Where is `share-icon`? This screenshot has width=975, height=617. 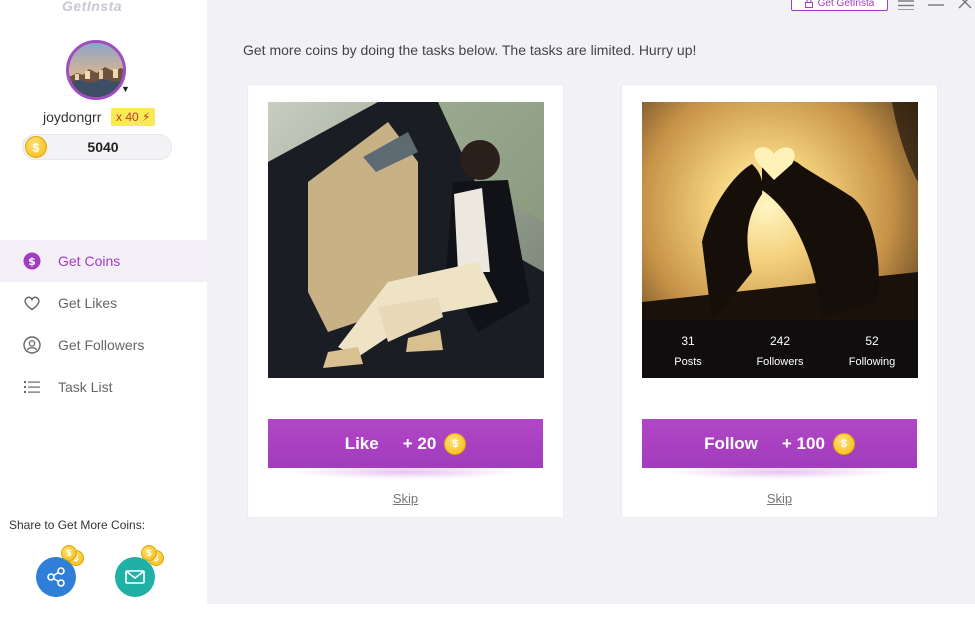
share-icon is located at coordinates (56, 577).